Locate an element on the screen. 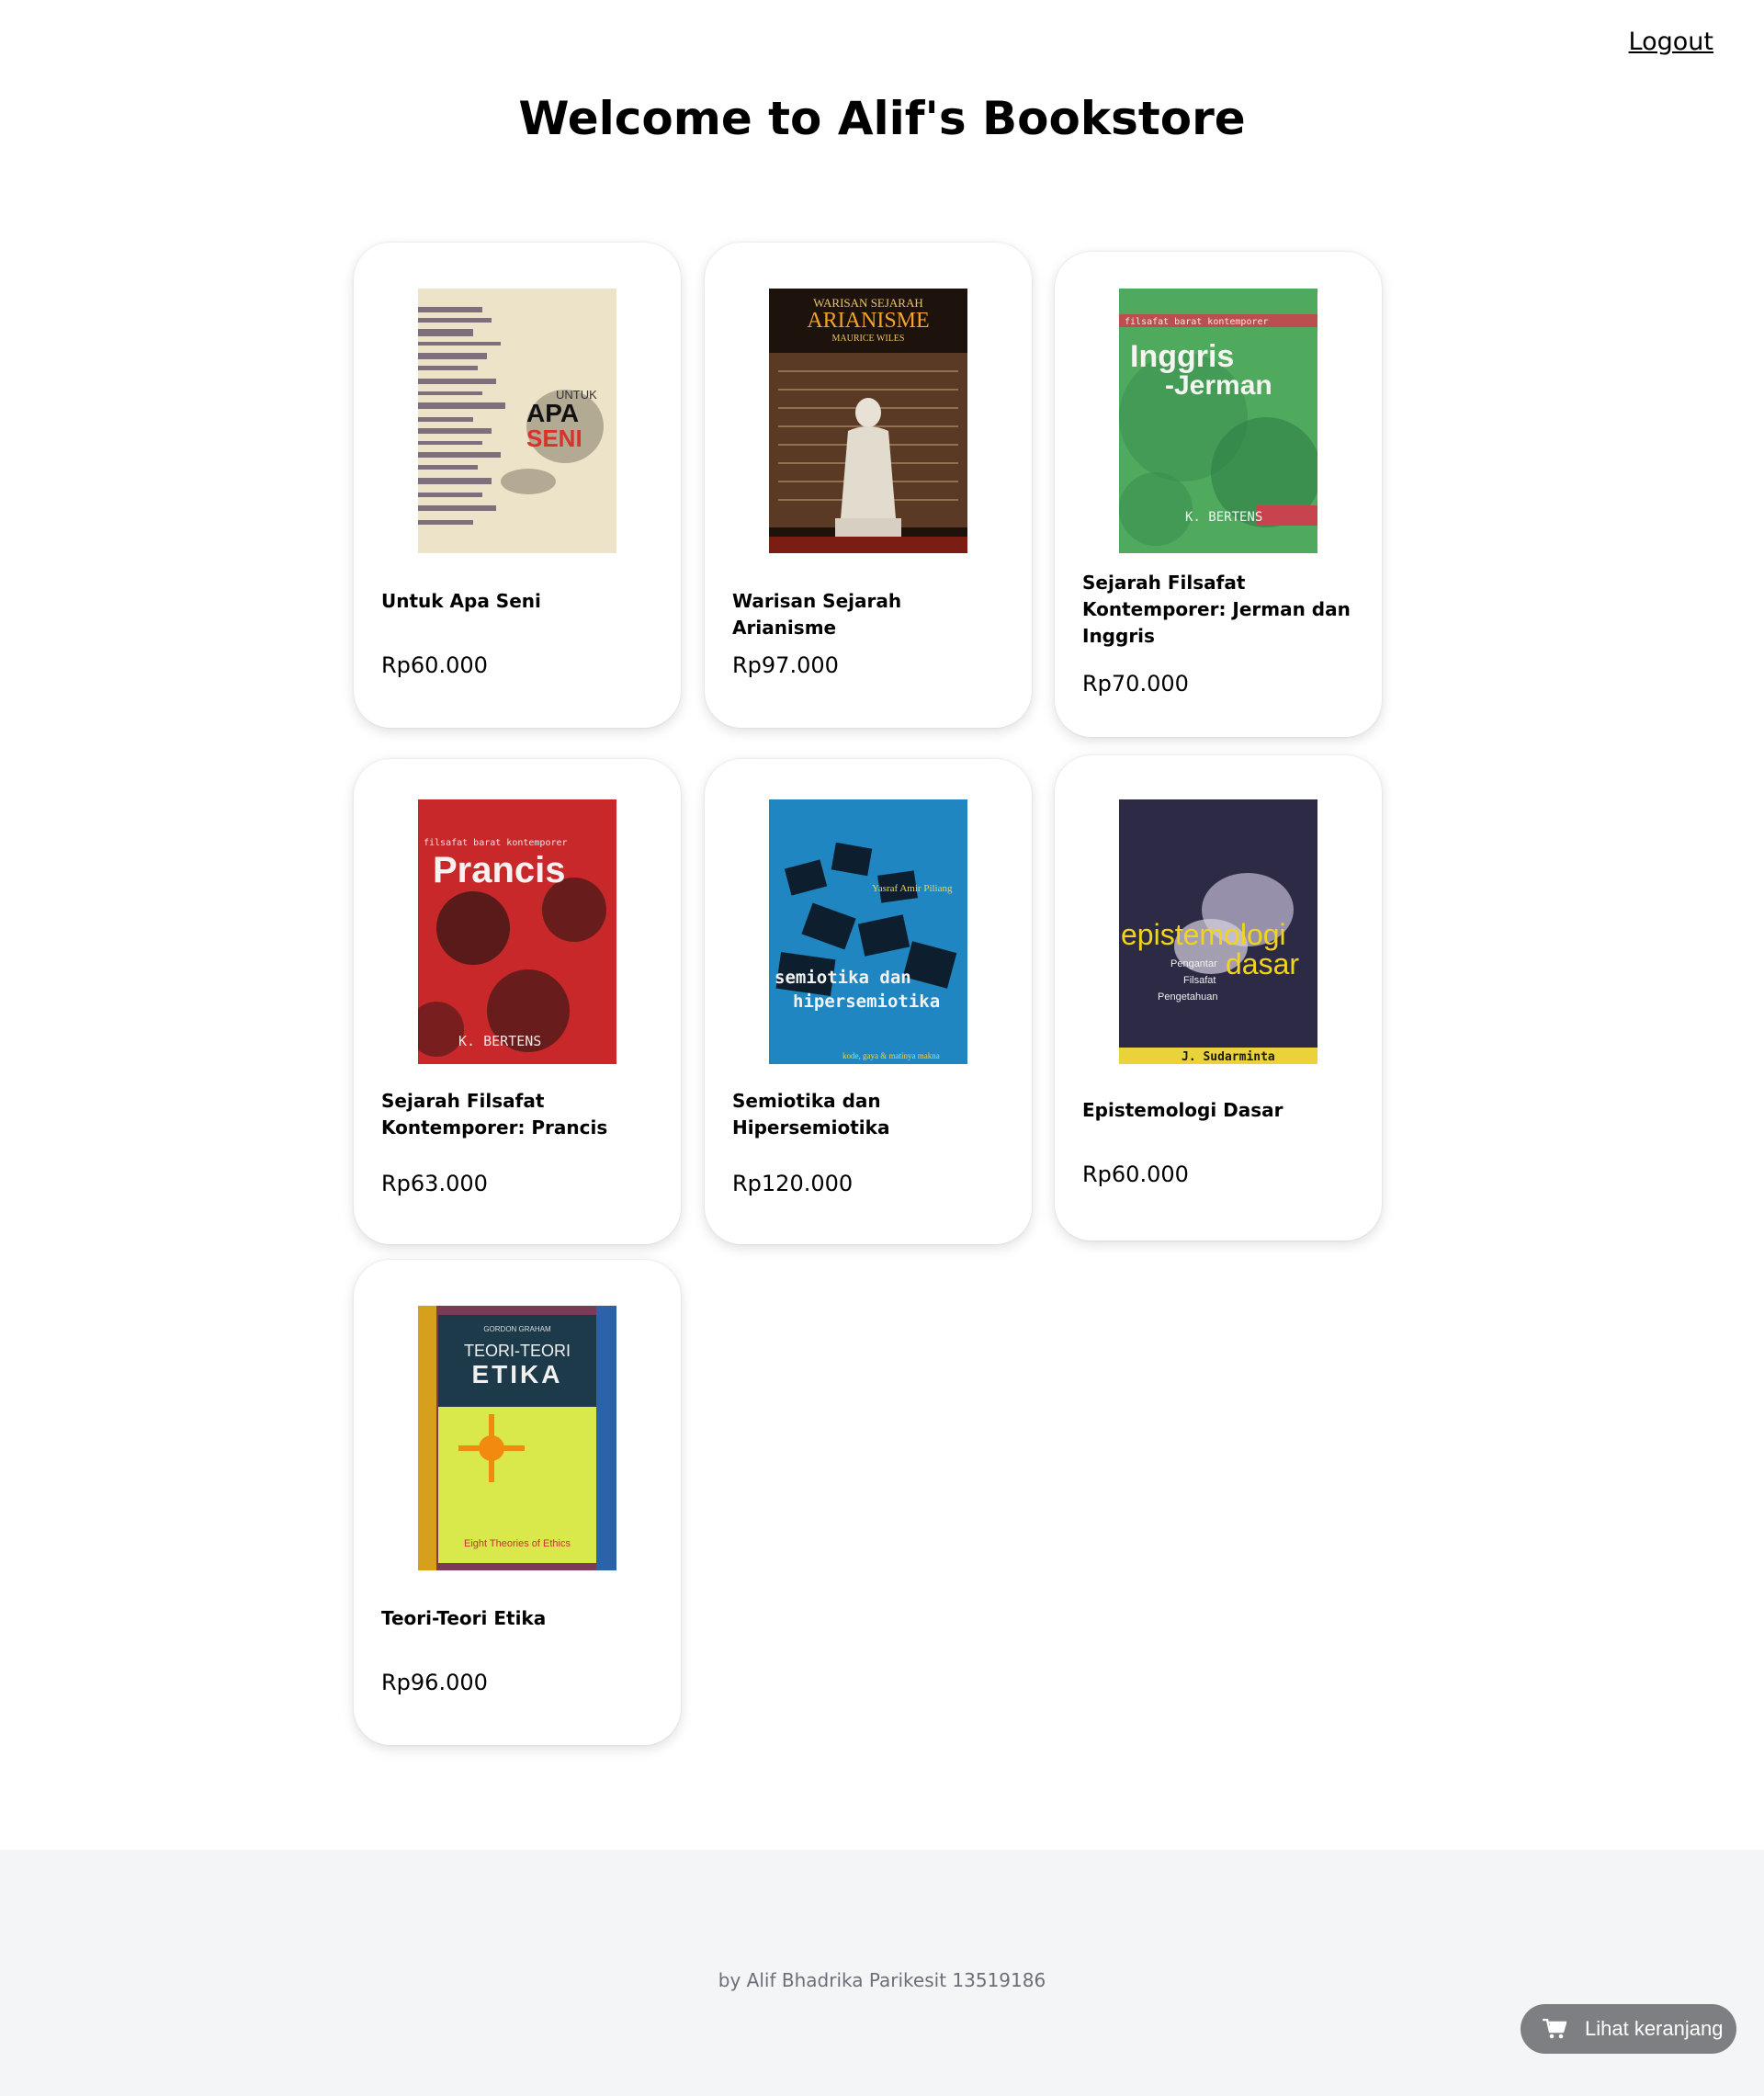 The image size is (1764, 2096). logout-link: Logout is located at coordinates (1671, 42).